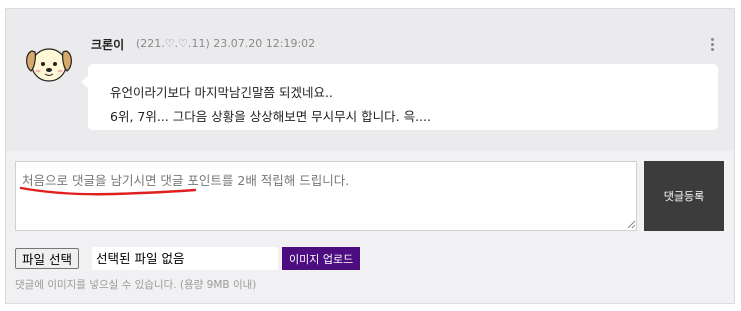 The image size is (741, 311). What do you see at coordinates (107, 44) in the screenshot?
I see `comment-author: 크론이` at bounding box center [107, 44].